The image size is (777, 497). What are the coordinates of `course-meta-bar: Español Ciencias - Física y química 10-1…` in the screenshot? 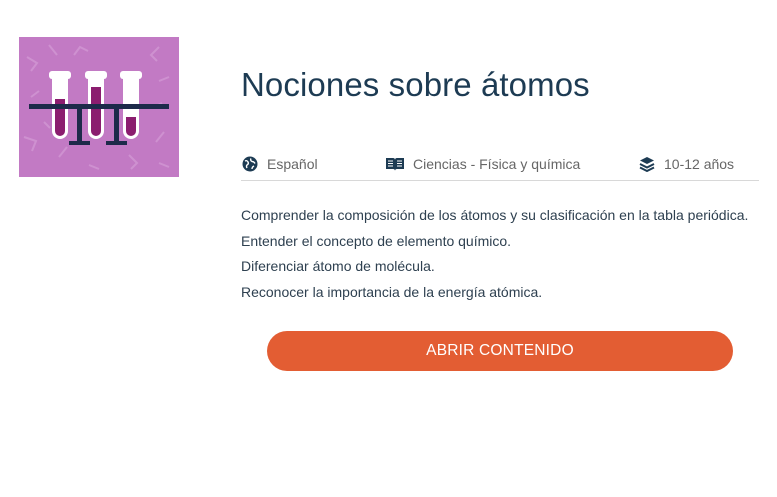 It's located at (500, 164).